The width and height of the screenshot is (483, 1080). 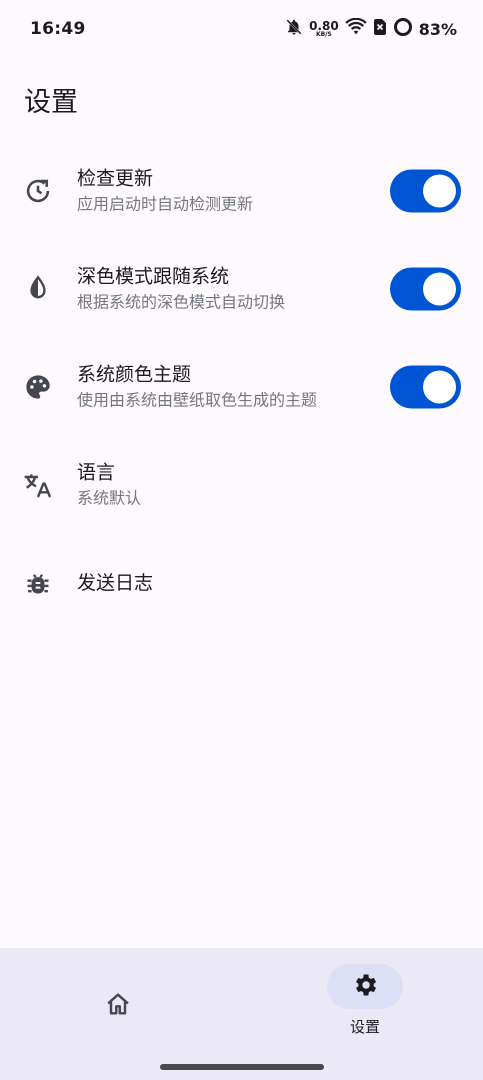 What do you see at coordinates (165, 204) in the screenshot?
I see `setting-subtitle: 应用启动时自动检测更新` at bounding box center [165, 204].